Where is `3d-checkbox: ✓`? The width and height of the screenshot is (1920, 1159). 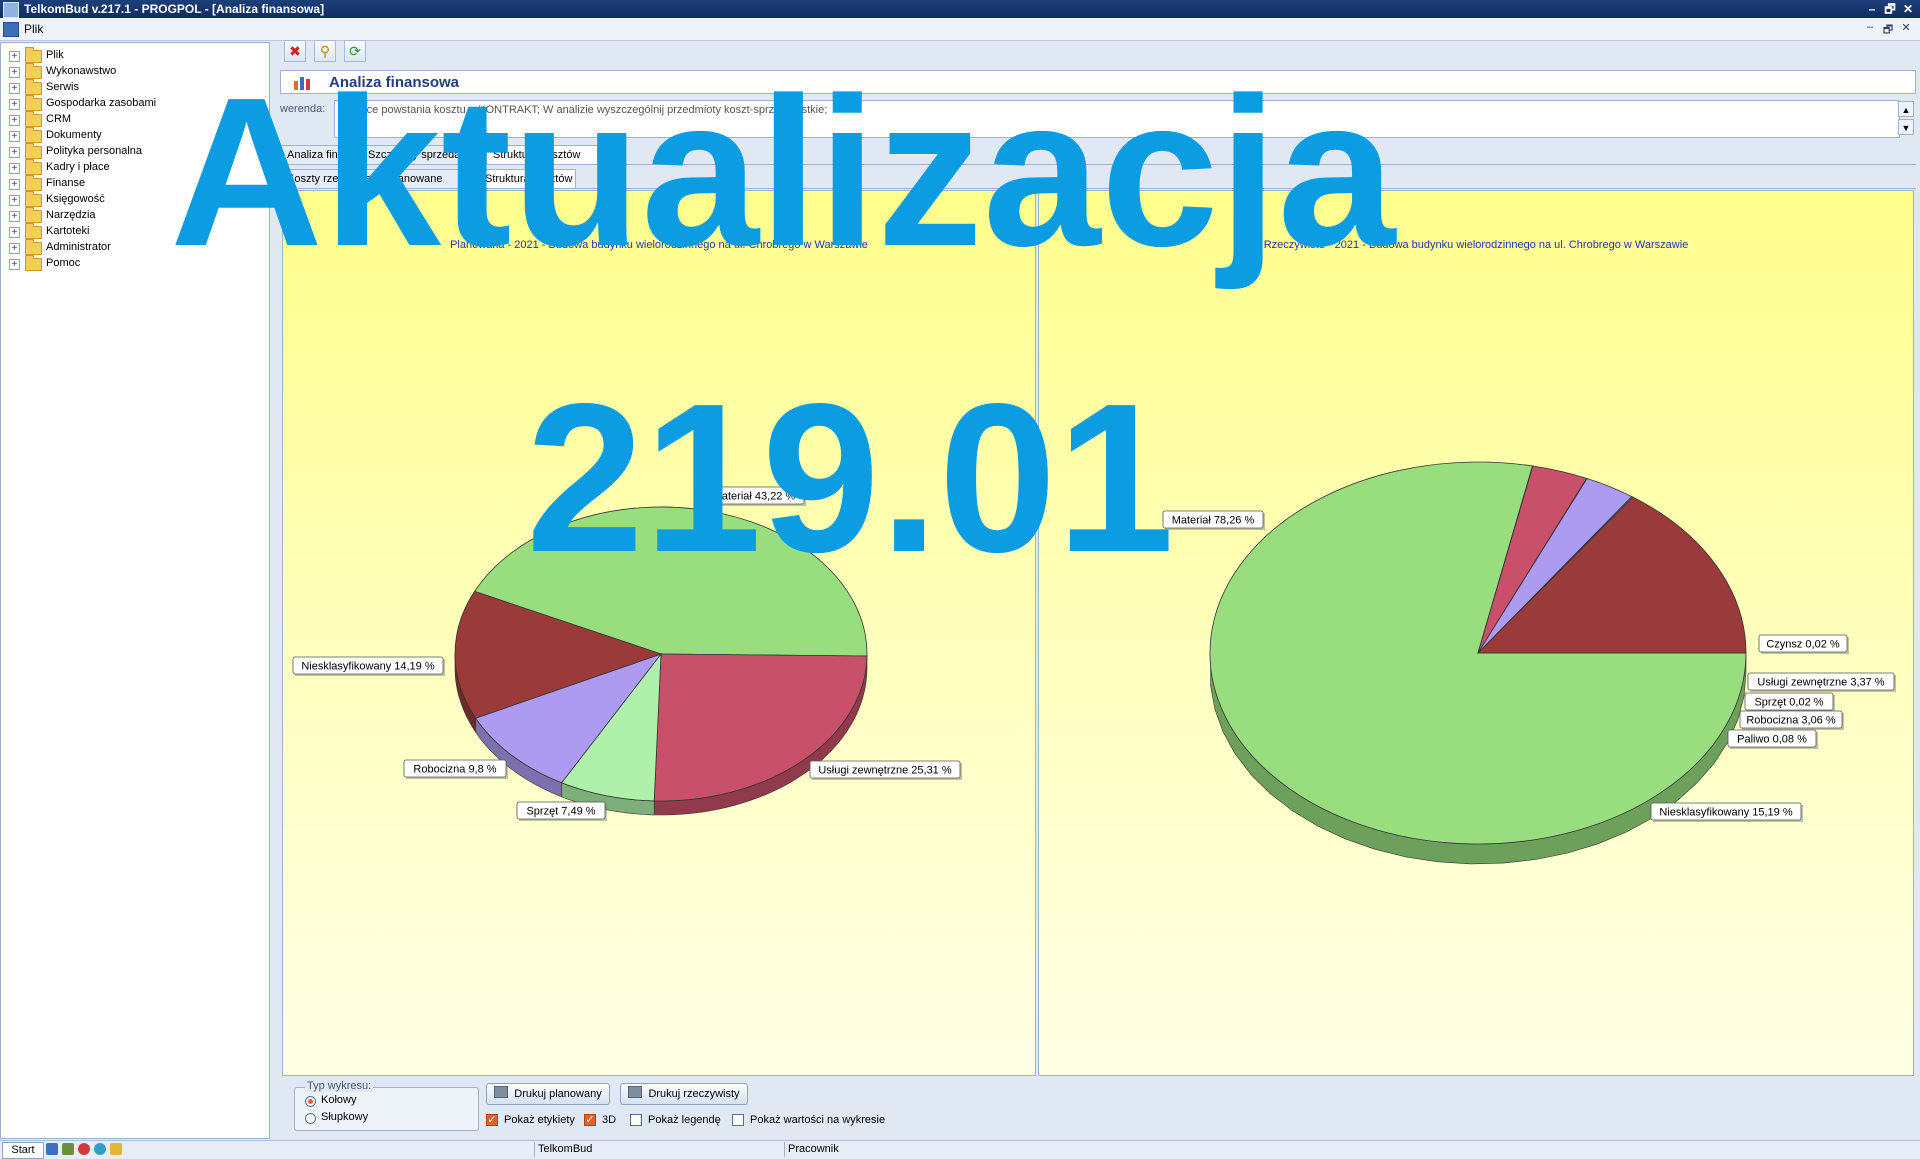 3d-checkbox: ✓ is located at coordinates (590, 1120).